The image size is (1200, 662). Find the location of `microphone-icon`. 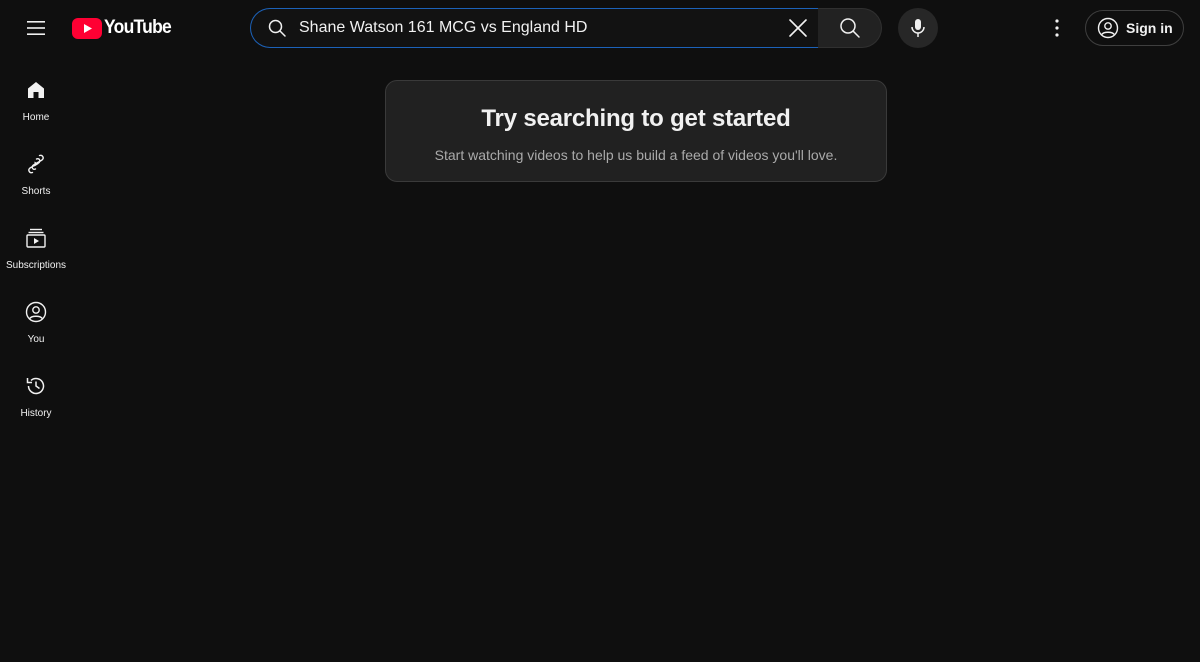

microphone-icon is located at coordinates (918, 28).